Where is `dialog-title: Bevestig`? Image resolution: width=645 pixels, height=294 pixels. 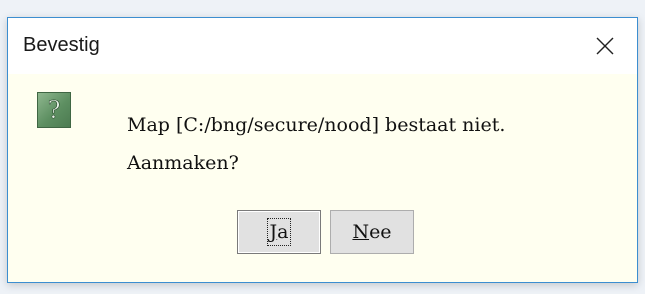
dialog-title: Bevestig is located at coordinates (61, 45).